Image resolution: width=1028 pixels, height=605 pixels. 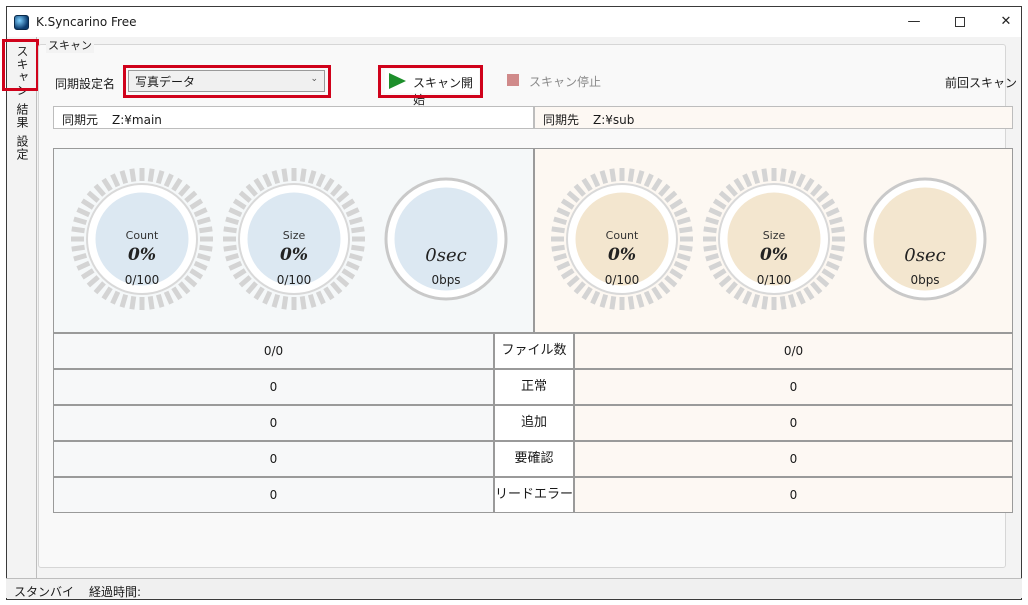 What do you see at coordinates (534, 351) in the screenshot?
I see `stat-label-cell: ファイル数` at bounding box center [534, 351].